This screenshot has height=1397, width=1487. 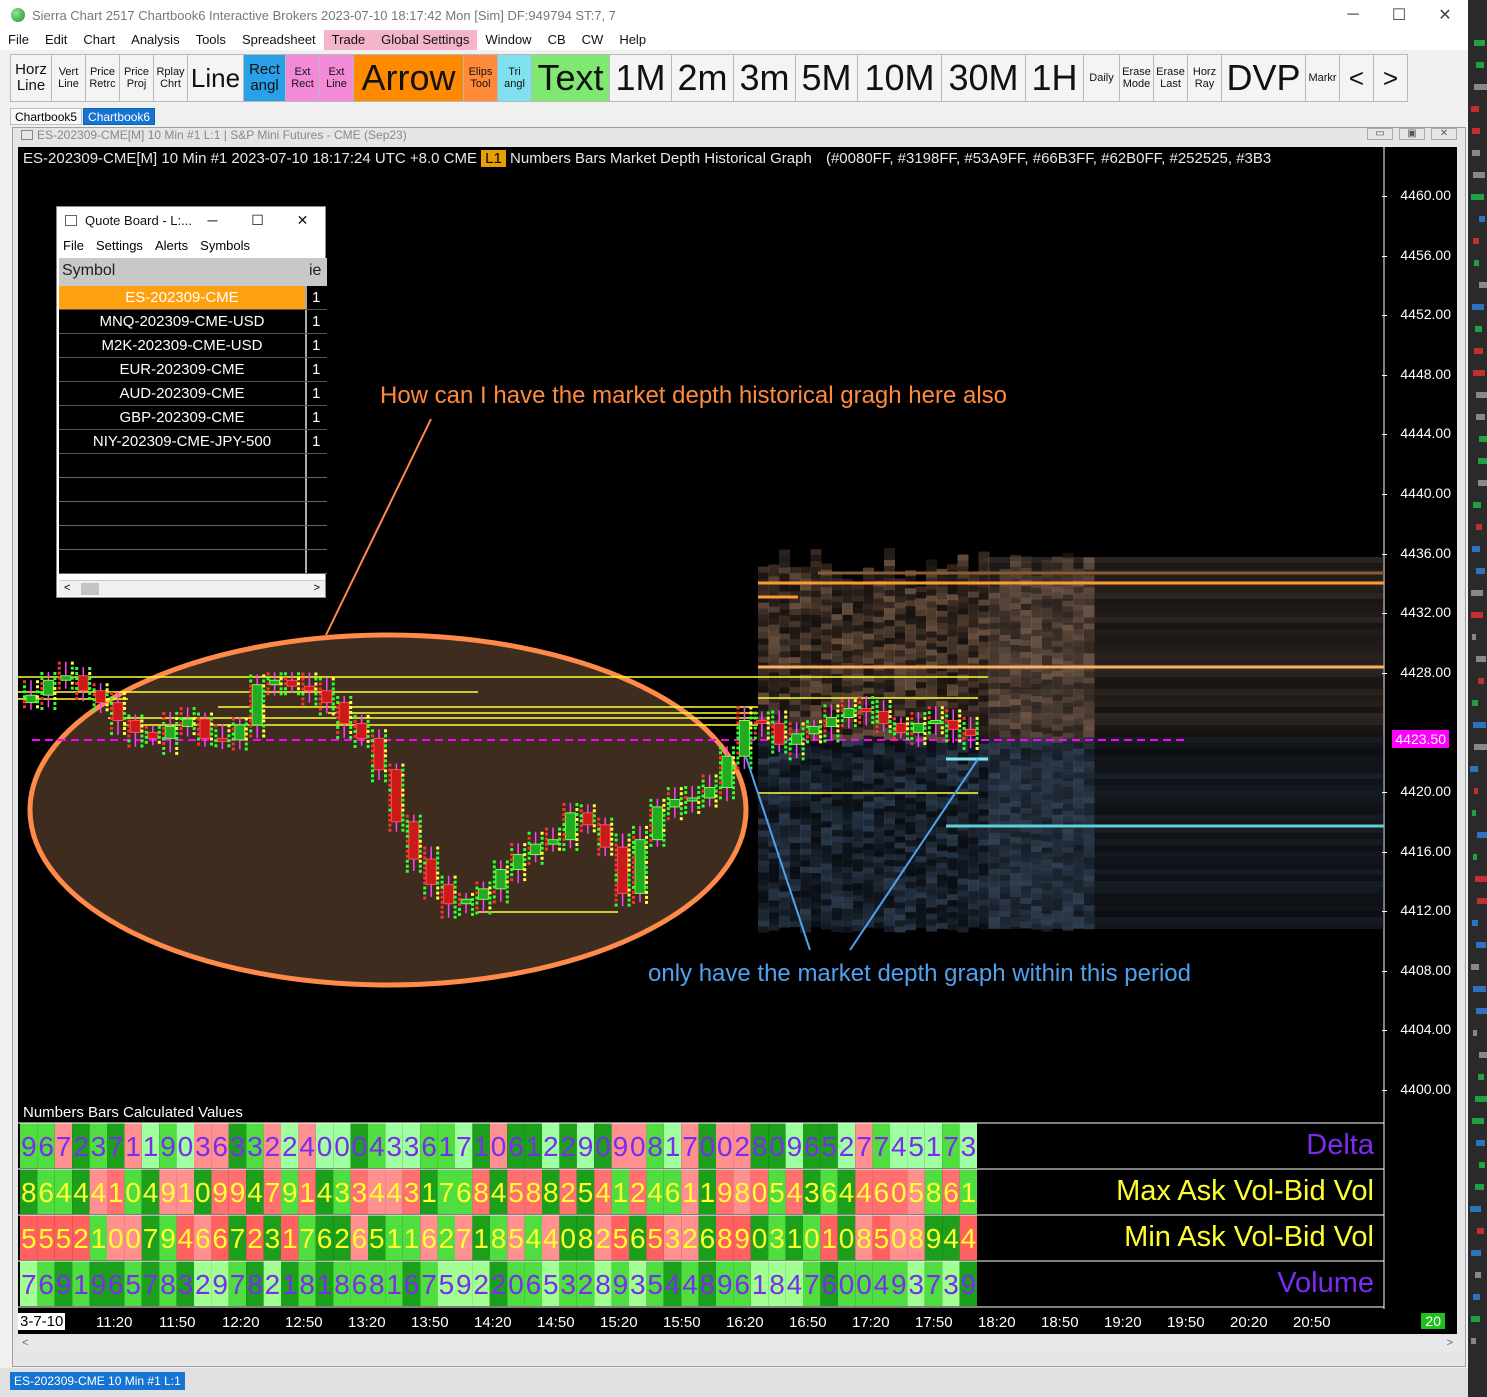 What do you see at coordinates (1445, 15) in the screenshot?
I see `close-button: ✕` at bounding box center [1445, 15].